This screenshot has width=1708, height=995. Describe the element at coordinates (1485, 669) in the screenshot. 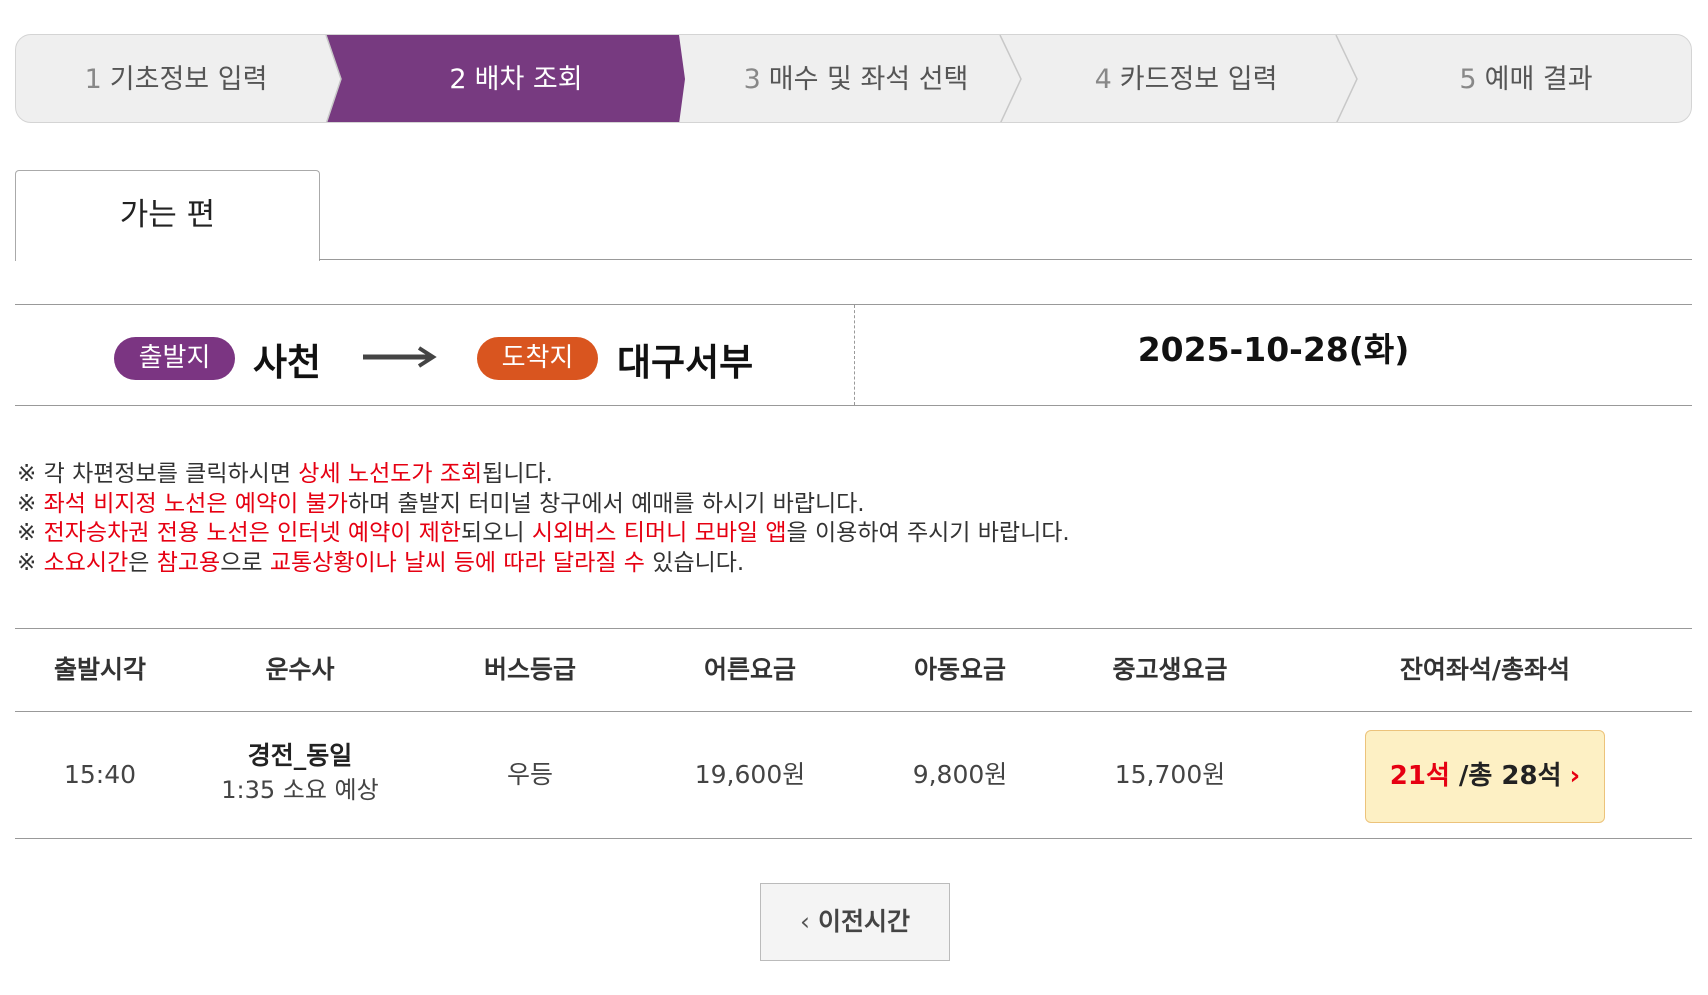

I see `header-seats: 잔여좌석/총좌석` at that location.